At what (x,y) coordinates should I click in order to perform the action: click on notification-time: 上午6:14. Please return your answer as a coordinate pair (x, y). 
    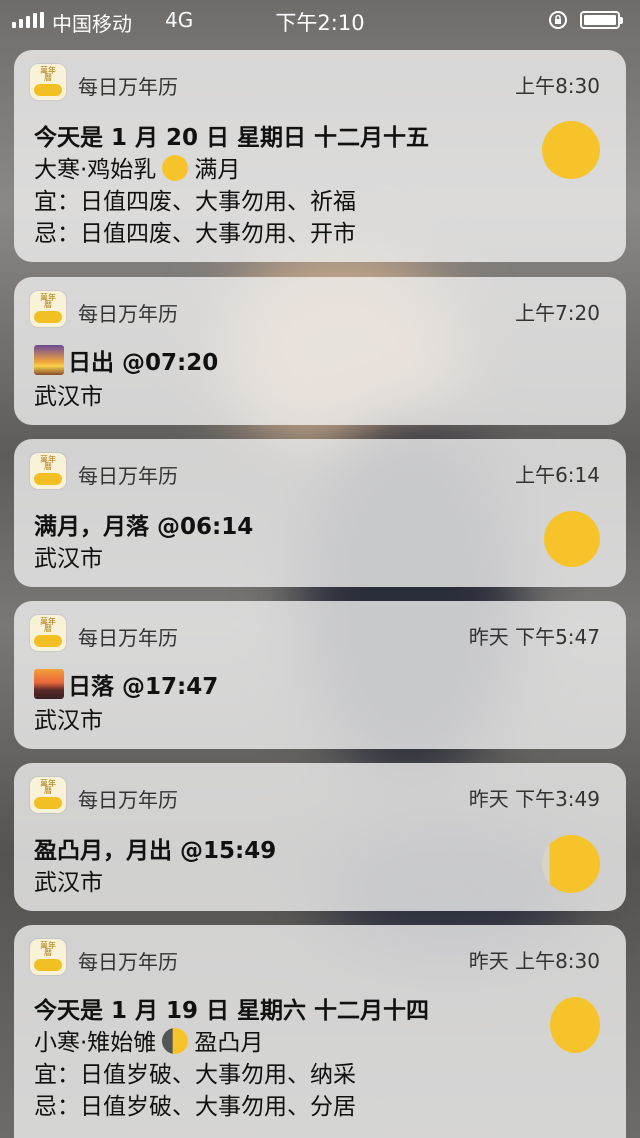
    Looking at the image, I should click on (557, 475).